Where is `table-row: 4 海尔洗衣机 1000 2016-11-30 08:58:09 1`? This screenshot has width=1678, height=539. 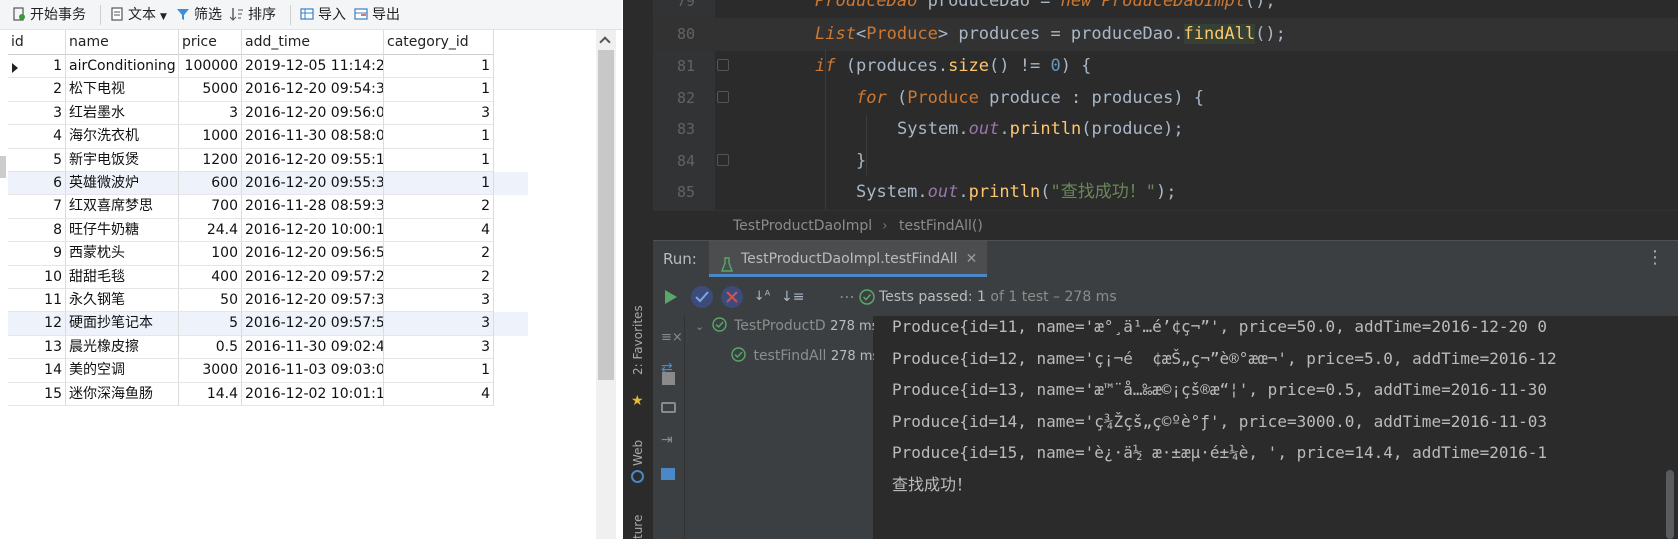
table-row: 4 海尔洗衣机 1000 2016-11-30 08:58:09 1 is located at coordinates (268, 137).